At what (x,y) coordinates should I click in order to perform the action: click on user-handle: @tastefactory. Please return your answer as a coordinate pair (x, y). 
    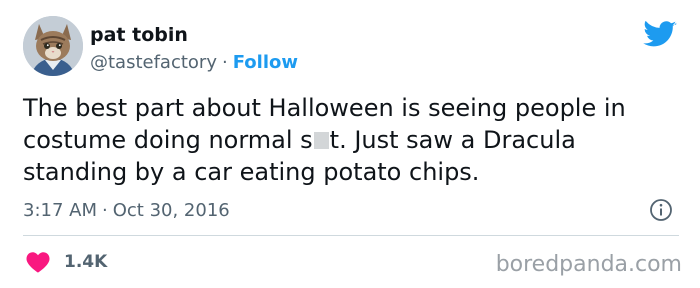
    Looking at the image, I should click on (153, 62).